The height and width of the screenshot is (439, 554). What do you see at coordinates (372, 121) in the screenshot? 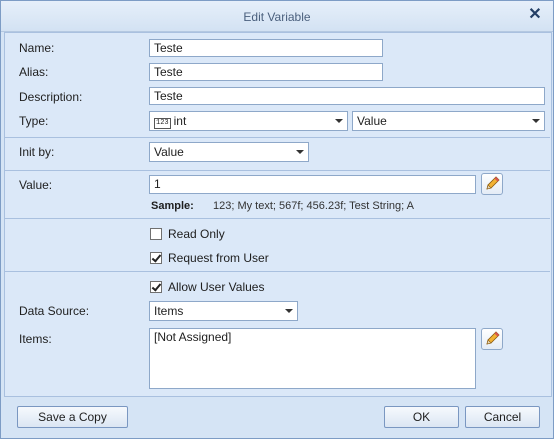
I see `type-kind-select-value: Value` at bounding box center [372, 121].